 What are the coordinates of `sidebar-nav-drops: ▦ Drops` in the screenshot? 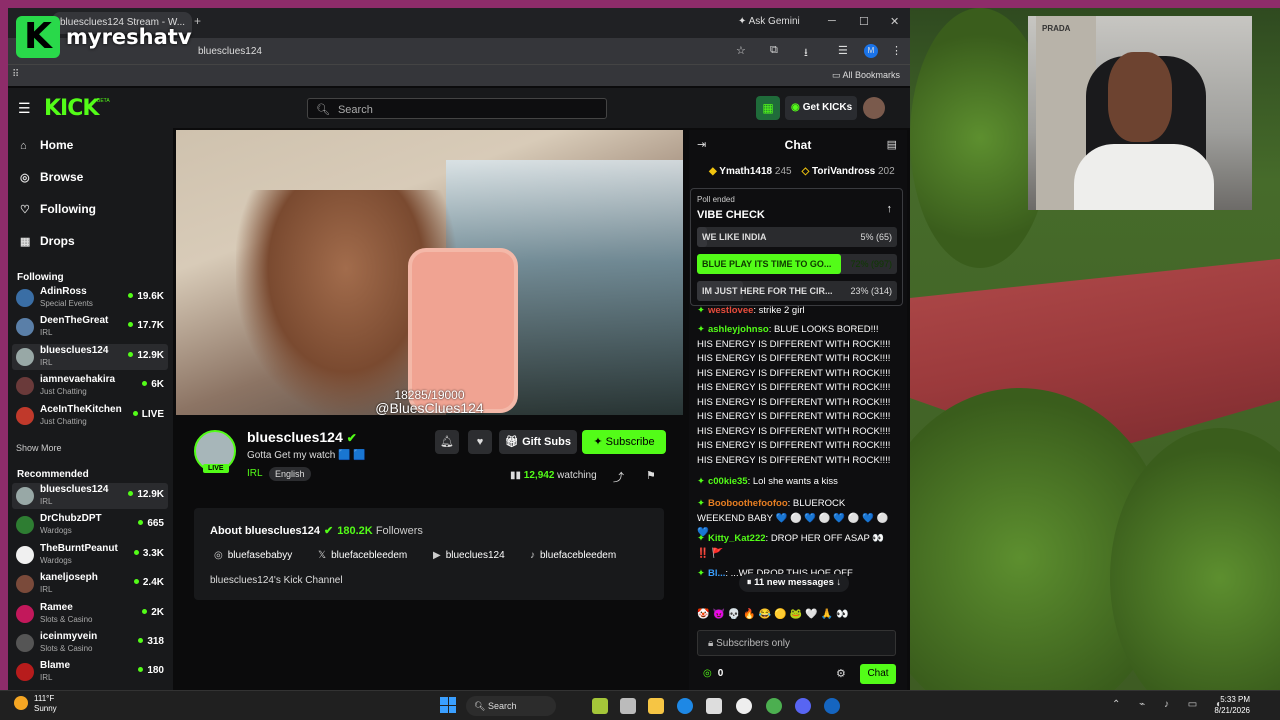 It's located at (47, 241).